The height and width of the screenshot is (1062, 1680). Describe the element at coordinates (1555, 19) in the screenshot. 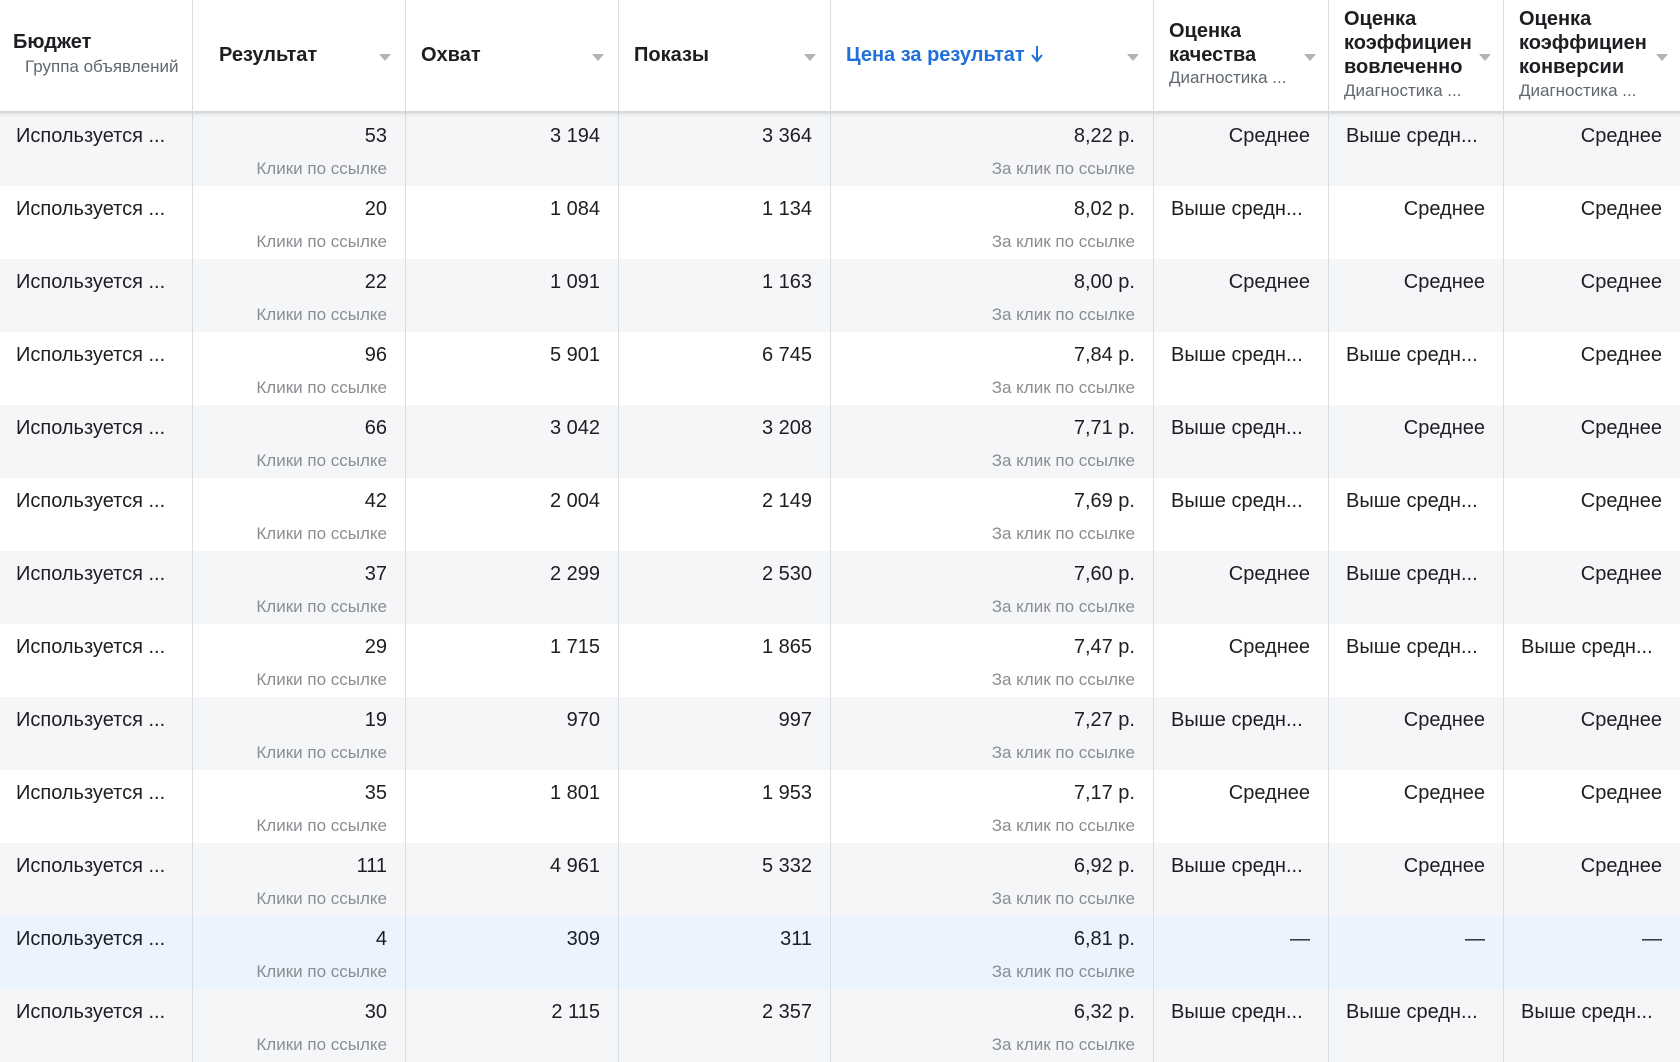

I see `column-title-line1: Оценка` at that location.